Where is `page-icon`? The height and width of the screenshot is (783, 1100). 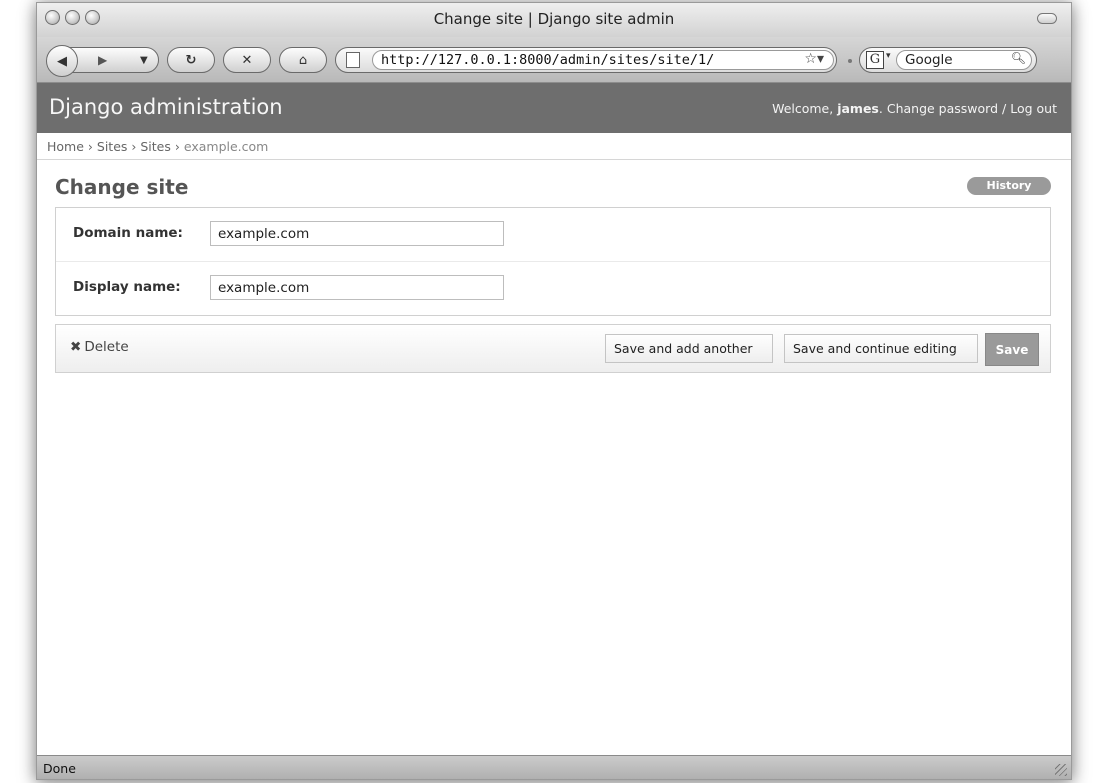
page-icon is located at coordinates (353, 60).